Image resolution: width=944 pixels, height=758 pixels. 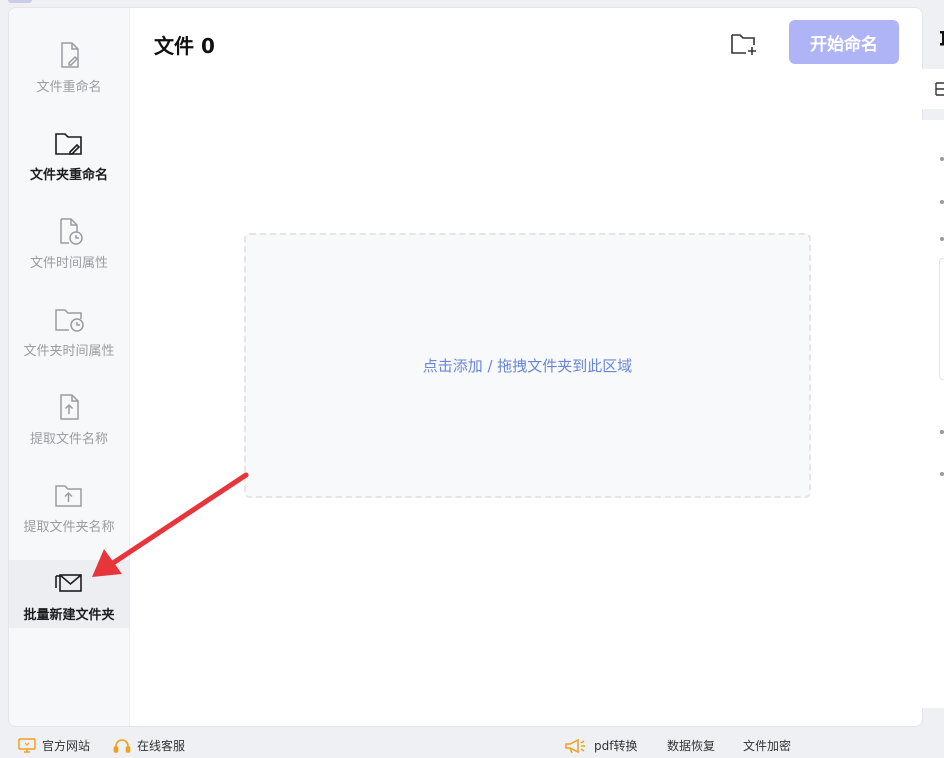 I want to click on sidebar-item-batch-create-folders: 批量新建文件夹, so click(x=69, y=594).